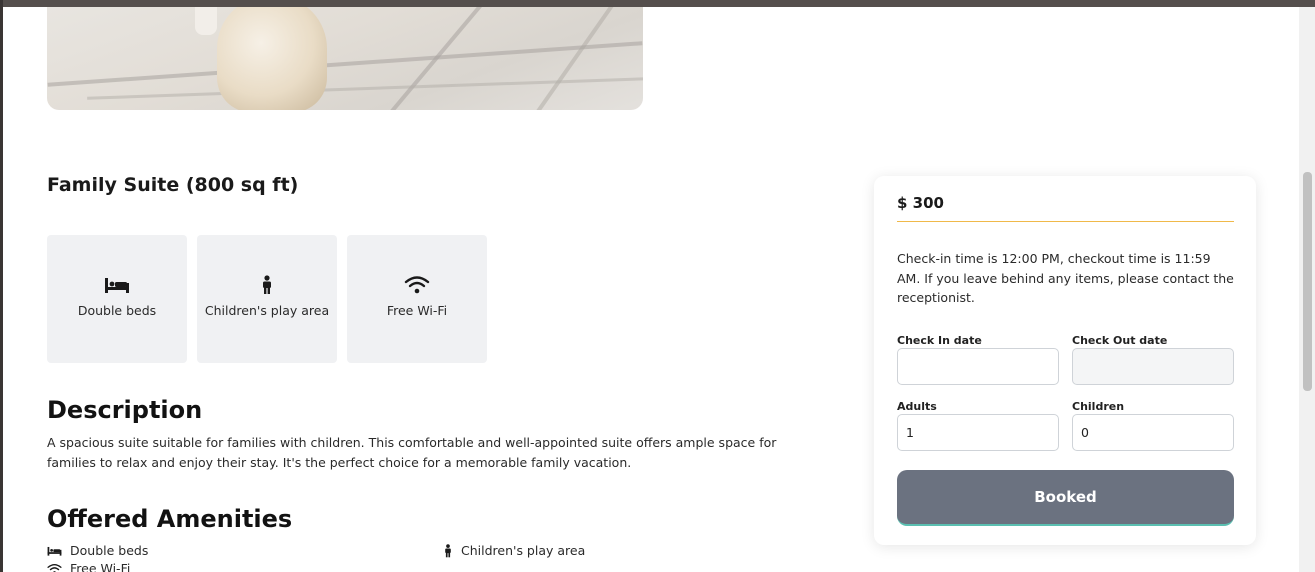 The width and height of the screenshot is (1315, 572). Describe the element at coordinates (1098, 406) in the screenshot. I see `children-label: Children` at that location.